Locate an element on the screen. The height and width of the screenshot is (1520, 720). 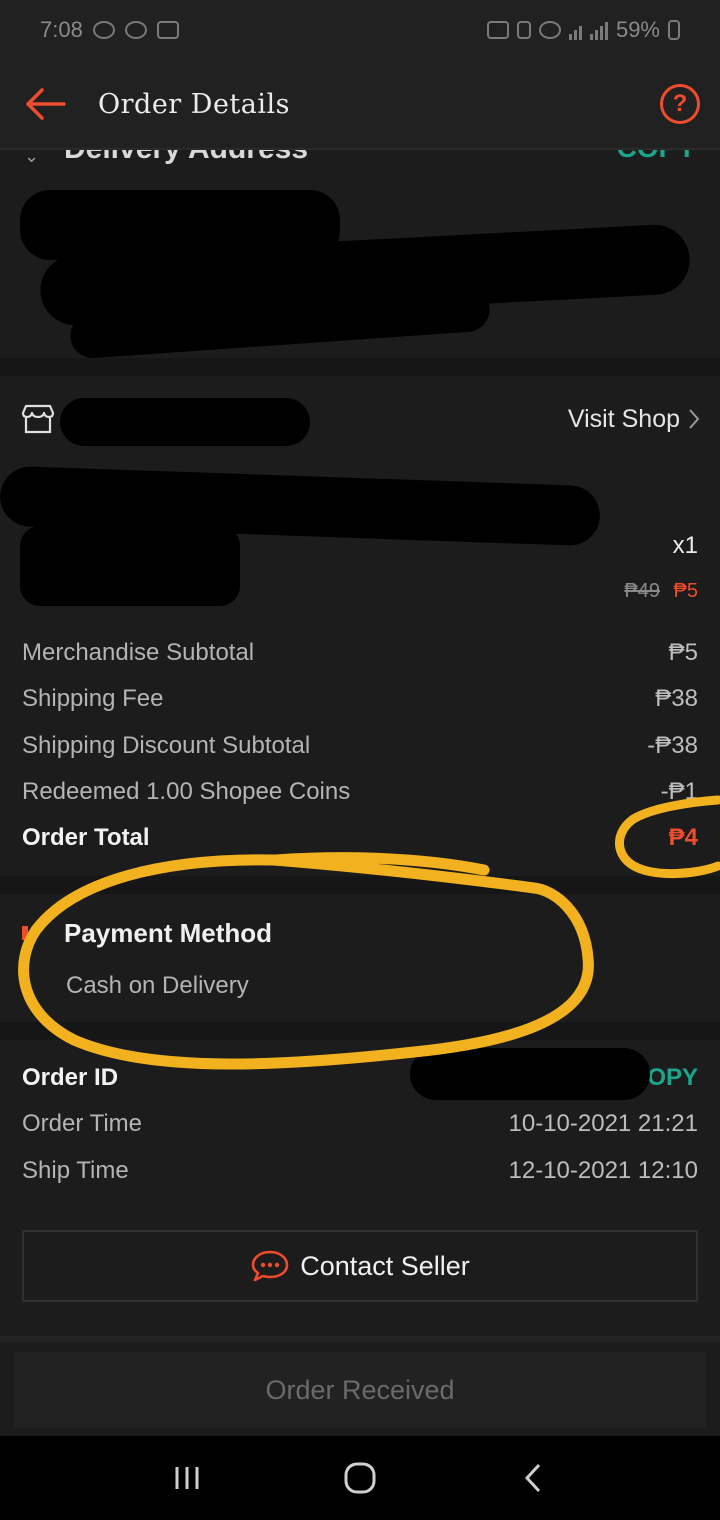
item-original-price: ₱49 is located at coordinates (642, 591).